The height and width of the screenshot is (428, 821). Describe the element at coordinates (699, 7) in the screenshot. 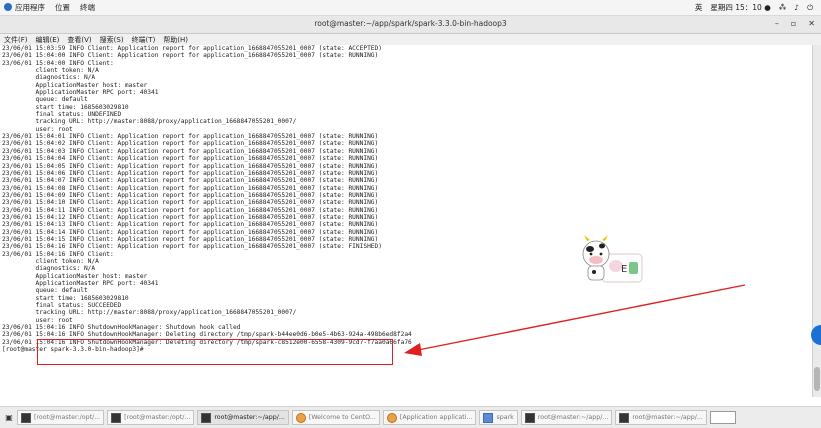

I see `input-method-indicator: 英` at that location.